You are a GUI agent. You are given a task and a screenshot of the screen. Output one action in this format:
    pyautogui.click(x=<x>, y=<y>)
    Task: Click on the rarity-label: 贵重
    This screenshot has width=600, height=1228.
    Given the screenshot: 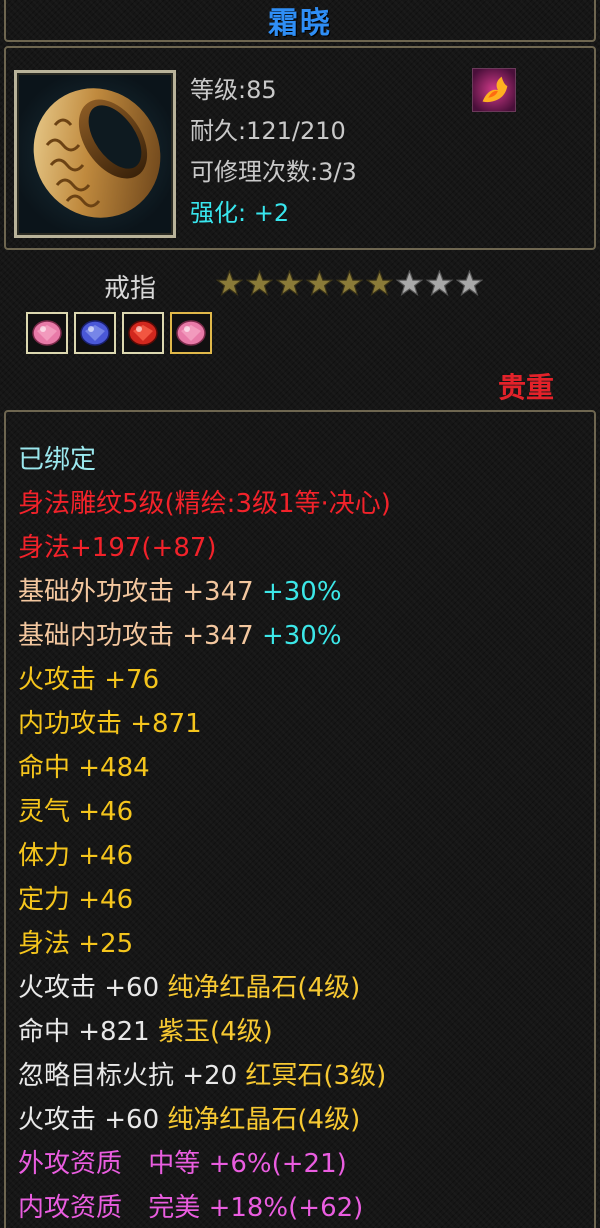 What is the action you would take?
    pyautogui.click(x=526, y=387)
    